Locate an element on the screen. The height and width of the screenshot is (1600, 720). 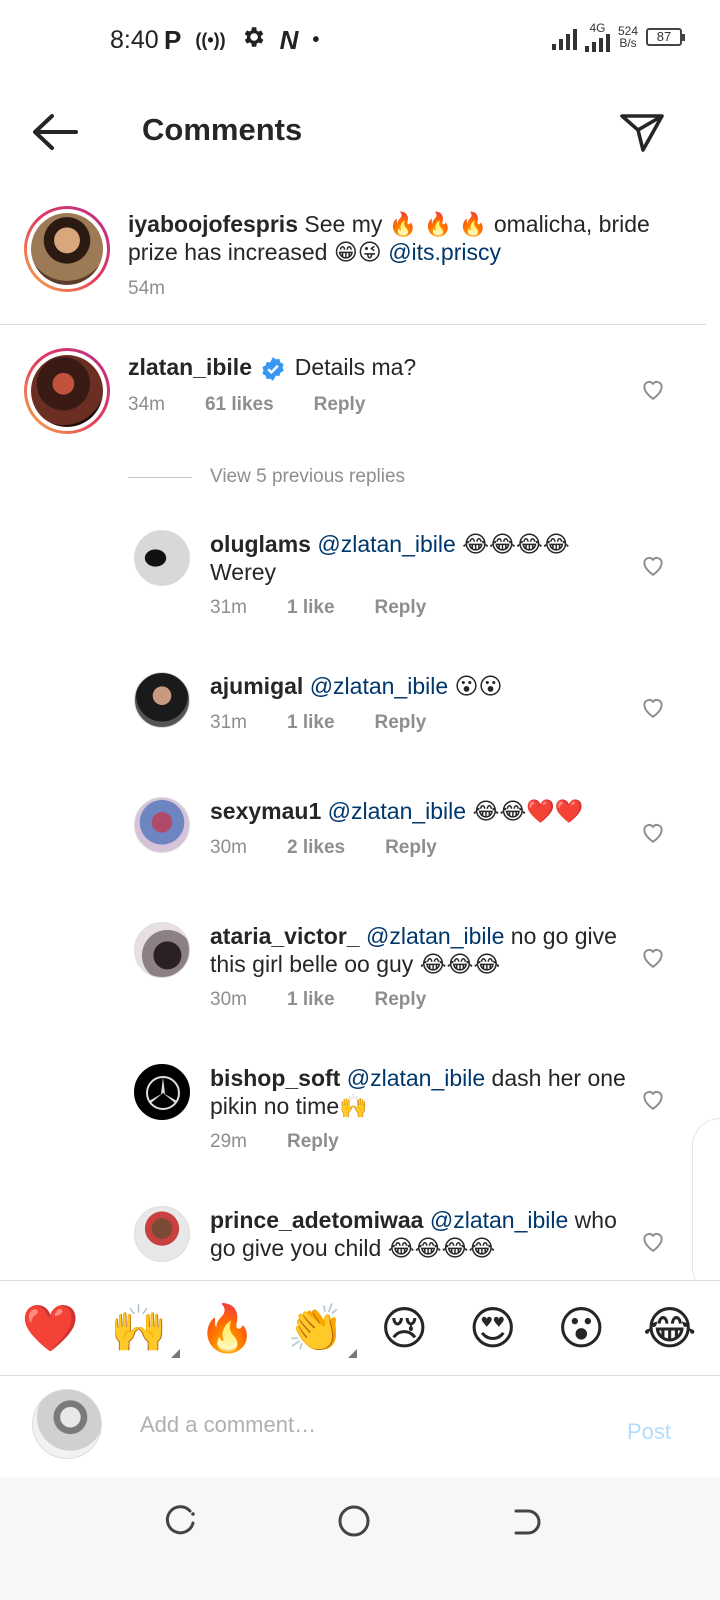
emoji-fire: 🔥 is located at coordinates (227, 1328).